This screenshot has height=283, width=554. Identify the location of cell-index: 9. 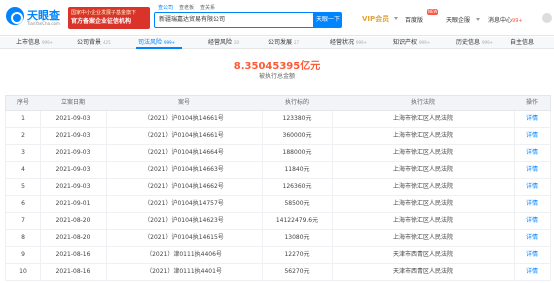
(23, 254).